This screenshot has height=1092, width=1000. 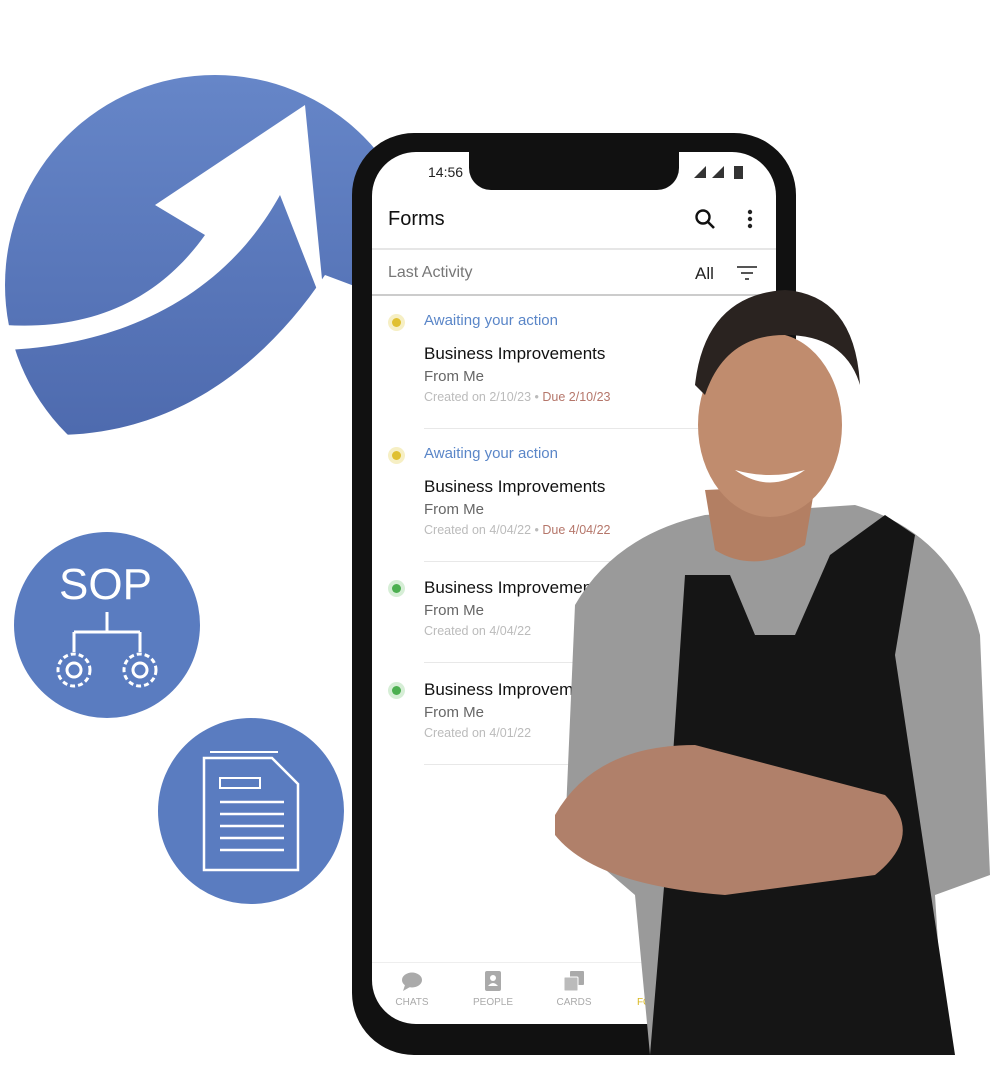 What do you see at coordinates (478, 733) in the screenshot?
I see `item-created: Created on 4/01/22` at bounding box center [478, 733].